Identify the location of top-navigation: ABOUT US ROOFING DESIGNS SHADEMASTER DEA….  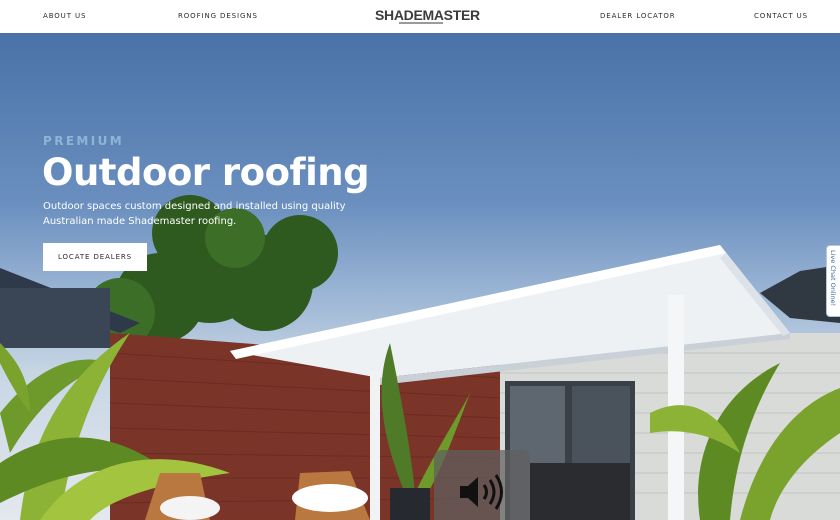
(420, 16).